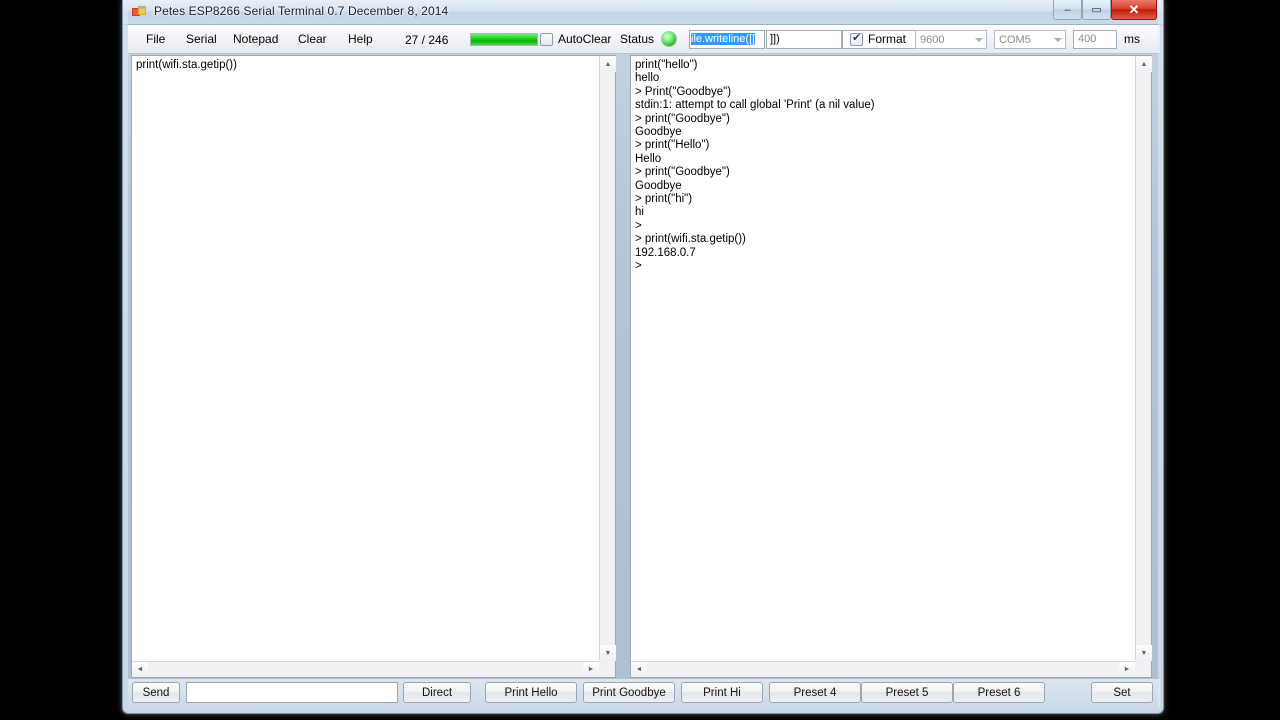 This screenshot has height=720, width=1280. What do you see at coordinates (255, 39) in the screenshot?
I see `menu-item-notepad: Notepad` at bounding box center [255, 39].